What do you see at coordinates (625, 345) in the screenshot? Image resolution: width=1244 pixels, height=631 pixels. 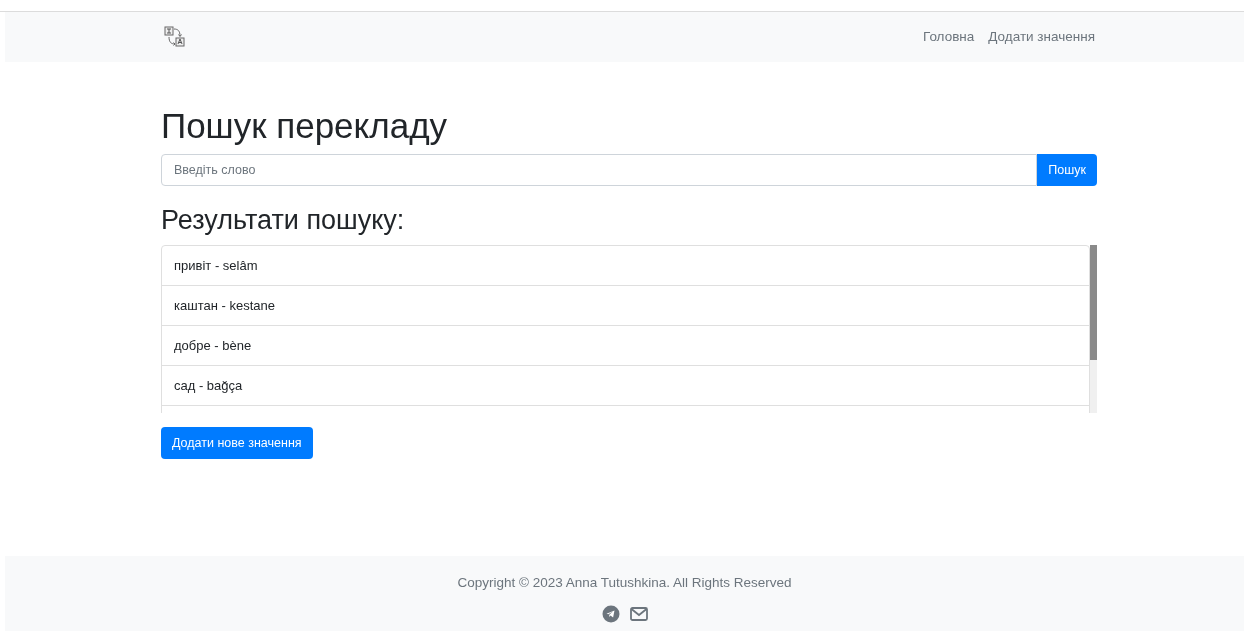 I see `result-item: добре - bène` at bounding box center [625, 345].